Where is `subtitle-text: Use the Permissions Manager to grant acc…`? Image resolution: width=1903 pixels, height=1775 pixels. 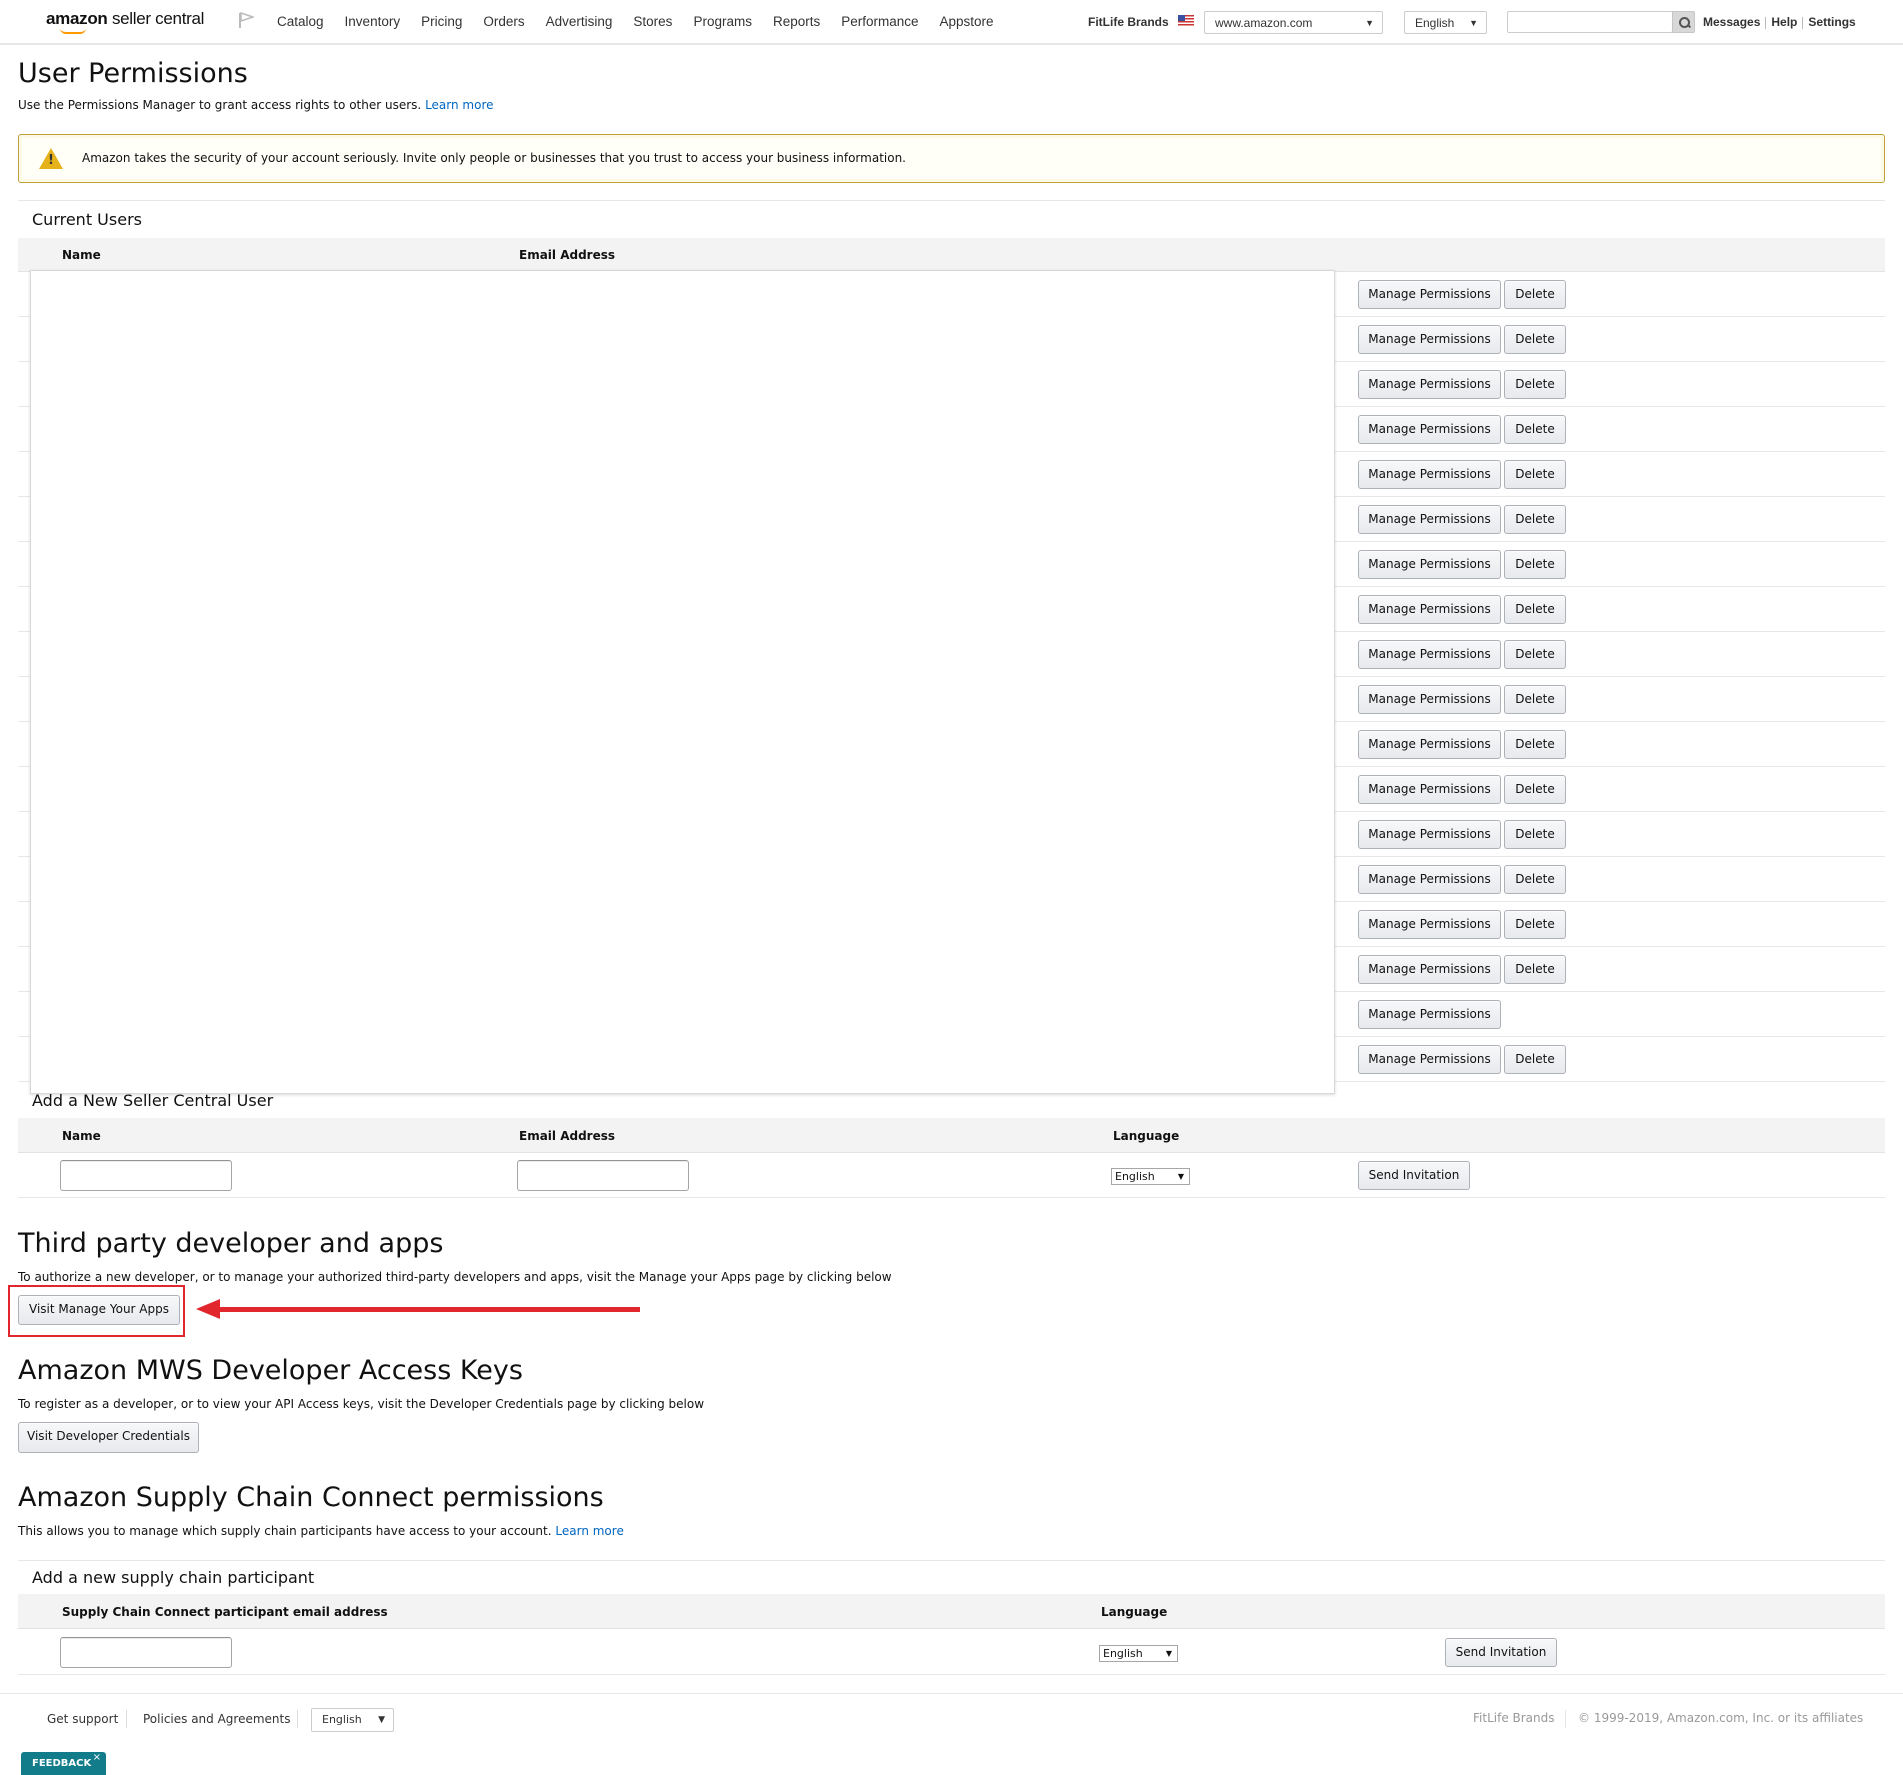
subtitle-text: Use the Permissions Manager to grant acc… is located at coordinates (220, 105).